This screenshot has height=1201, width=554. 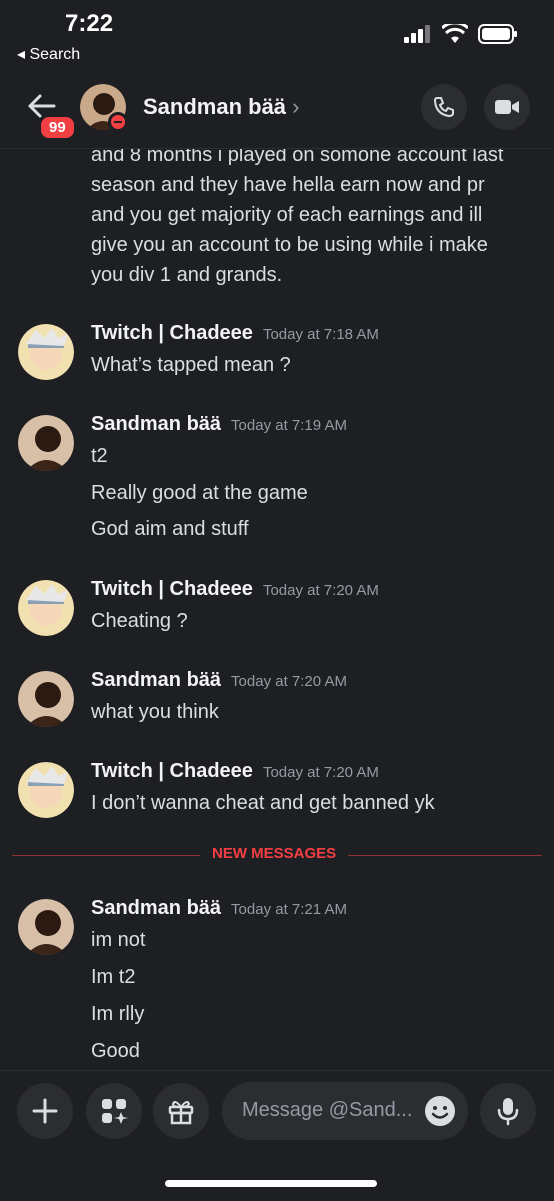 I want to click on apps-button, so click(x=114, y=1111).